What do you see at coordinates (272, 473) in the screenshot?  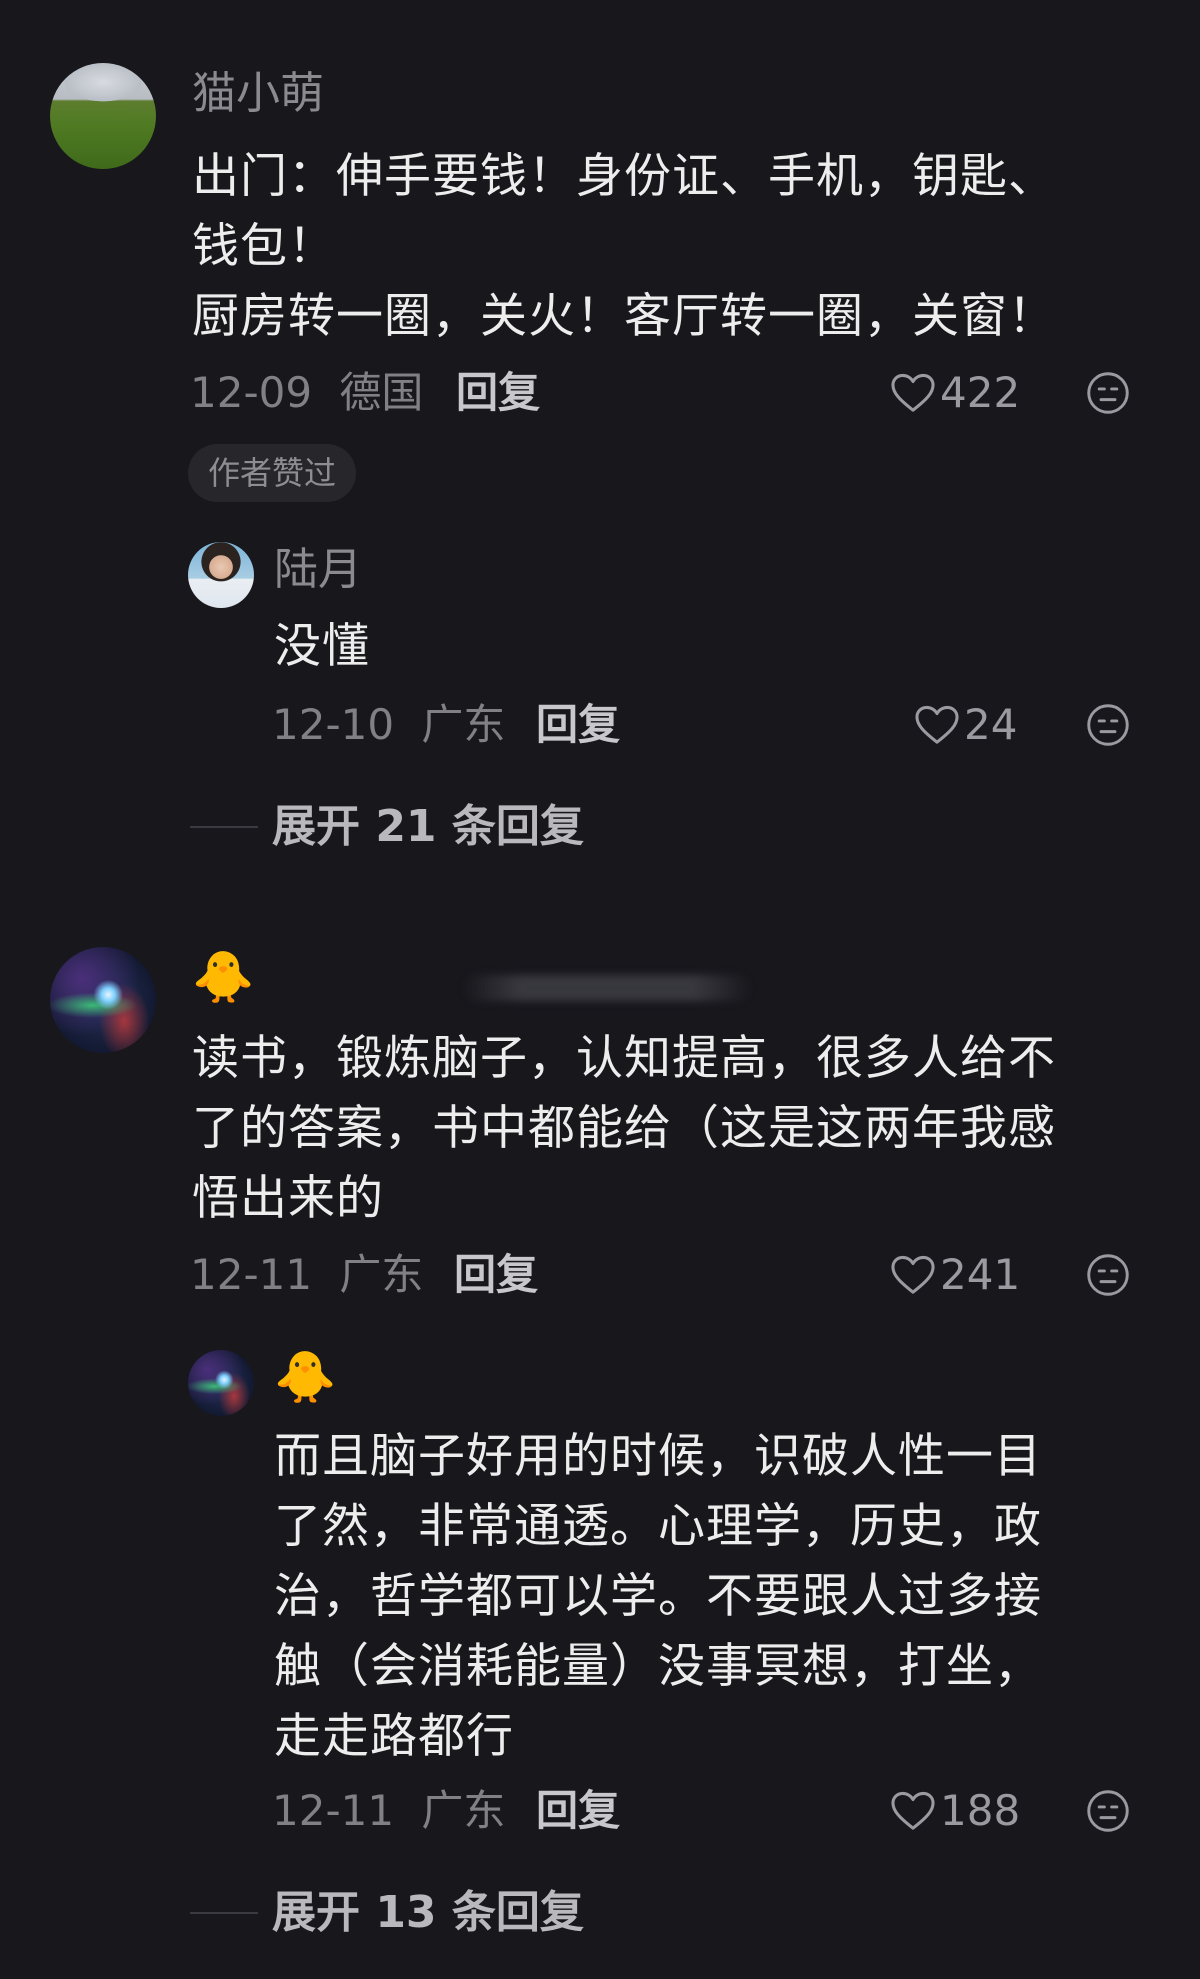 I see `author-liked-badge: 作者赞过` at bounding box center [272, 473].